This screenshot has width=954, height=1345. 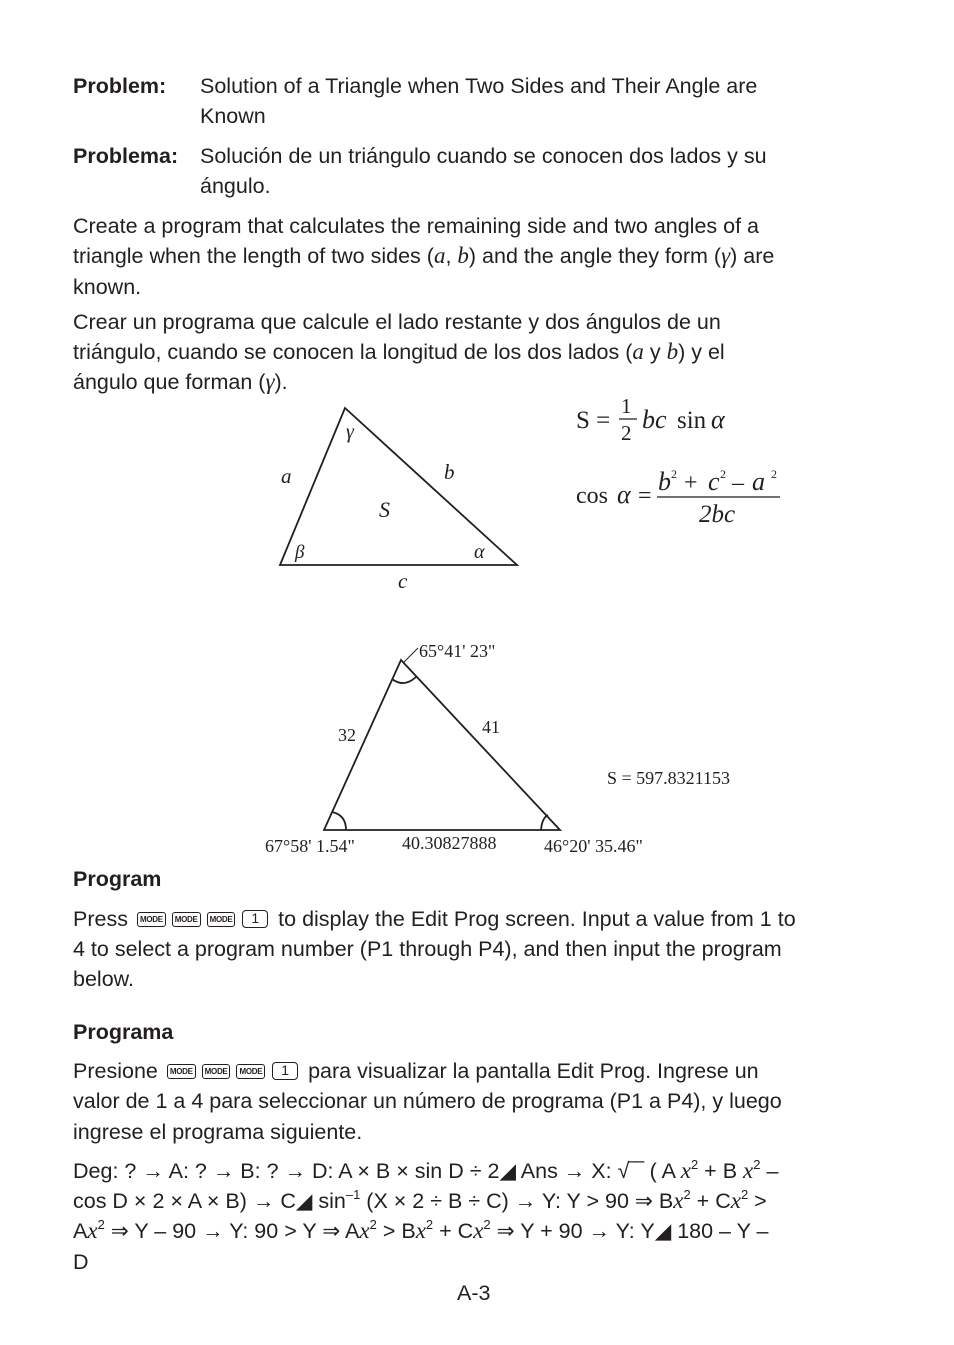 I want to click on num-c: c, so click(x=714, y=481).